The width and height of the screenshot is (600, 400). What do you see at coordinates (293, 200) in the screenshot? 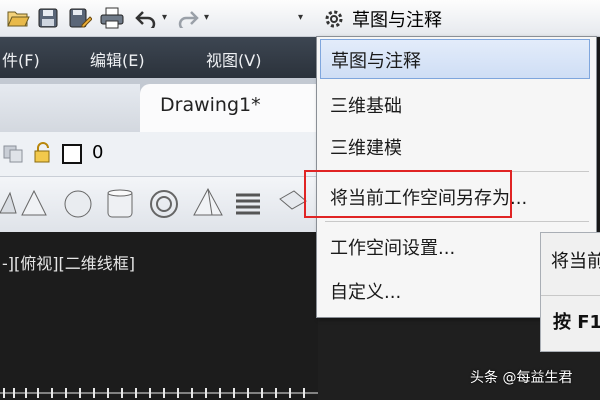
I see `planar-surface-icon` at bounding box center [293, 200].